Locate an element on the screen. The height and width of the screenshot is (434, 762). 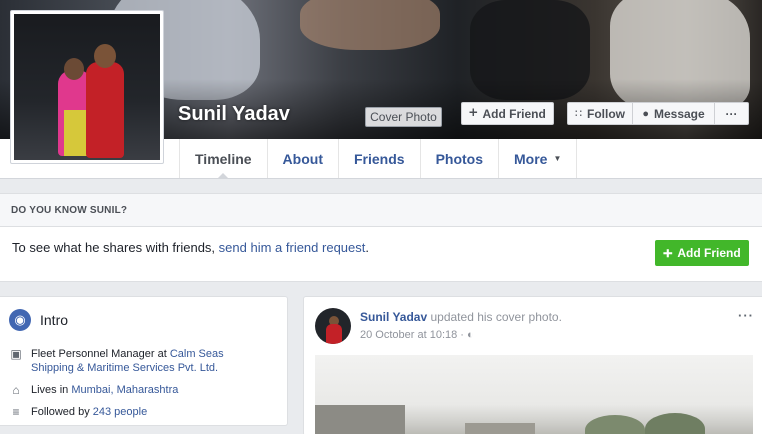
message-button: ● Message is located at coordinates (674, 113).